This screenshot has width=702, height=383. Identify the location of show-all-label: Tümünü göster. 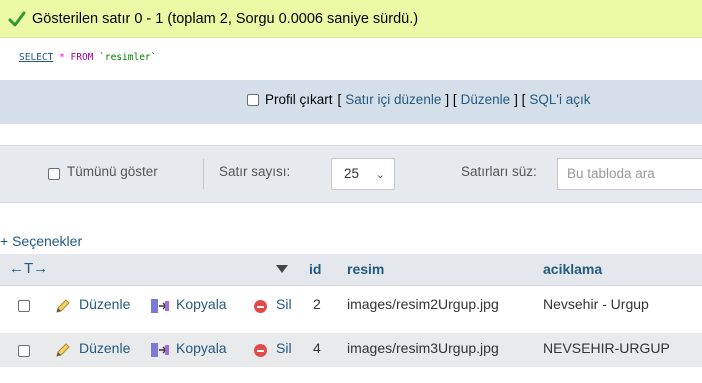
(112, 171).